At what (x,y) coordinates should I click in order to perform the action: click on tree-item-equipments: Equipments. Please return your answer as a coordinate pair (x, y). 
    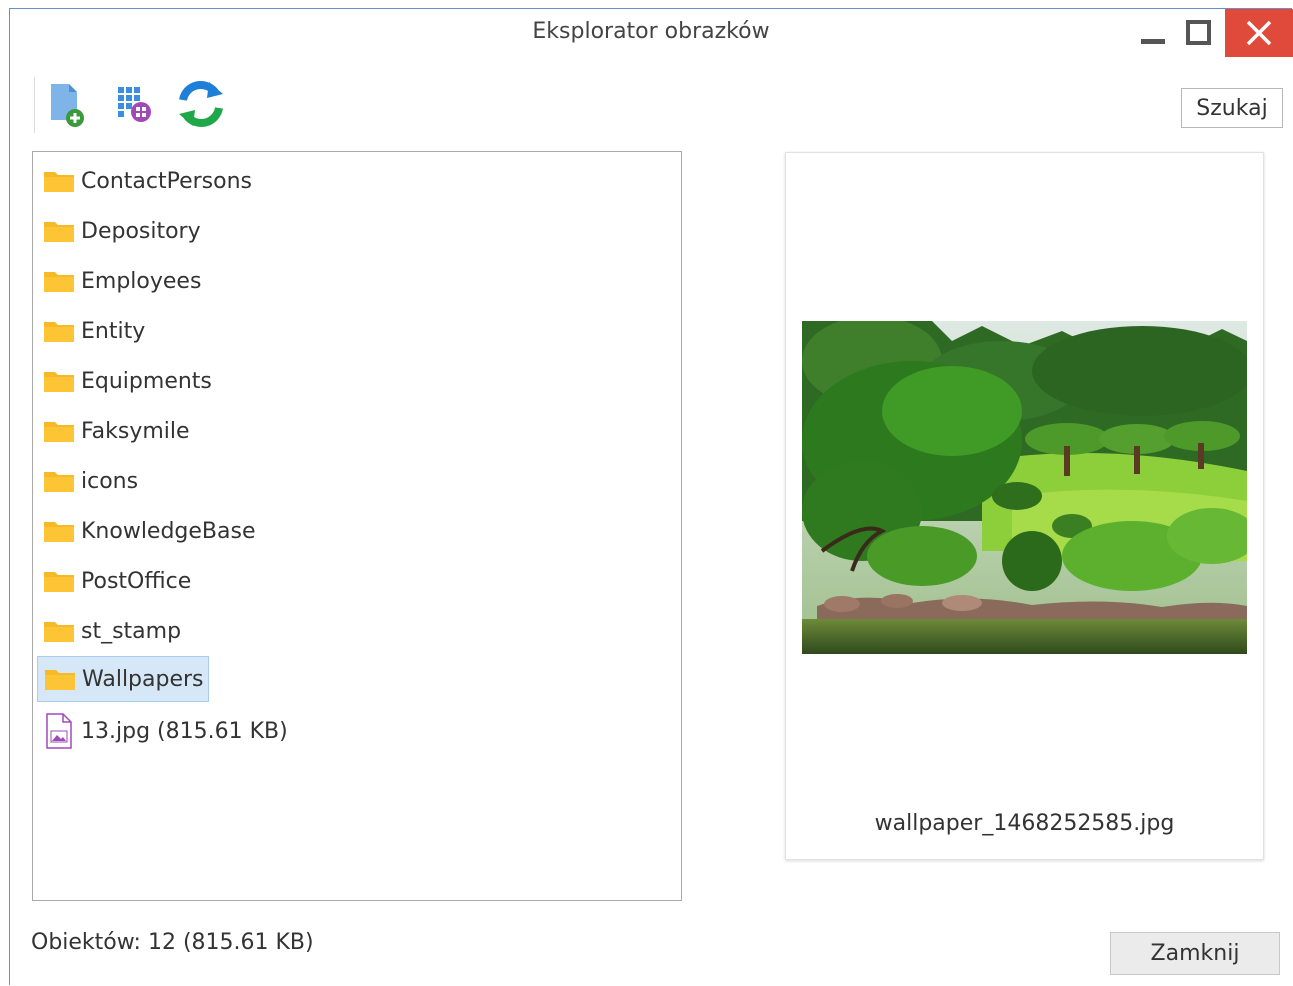
    Looking at the image, I should click on (126, 381).